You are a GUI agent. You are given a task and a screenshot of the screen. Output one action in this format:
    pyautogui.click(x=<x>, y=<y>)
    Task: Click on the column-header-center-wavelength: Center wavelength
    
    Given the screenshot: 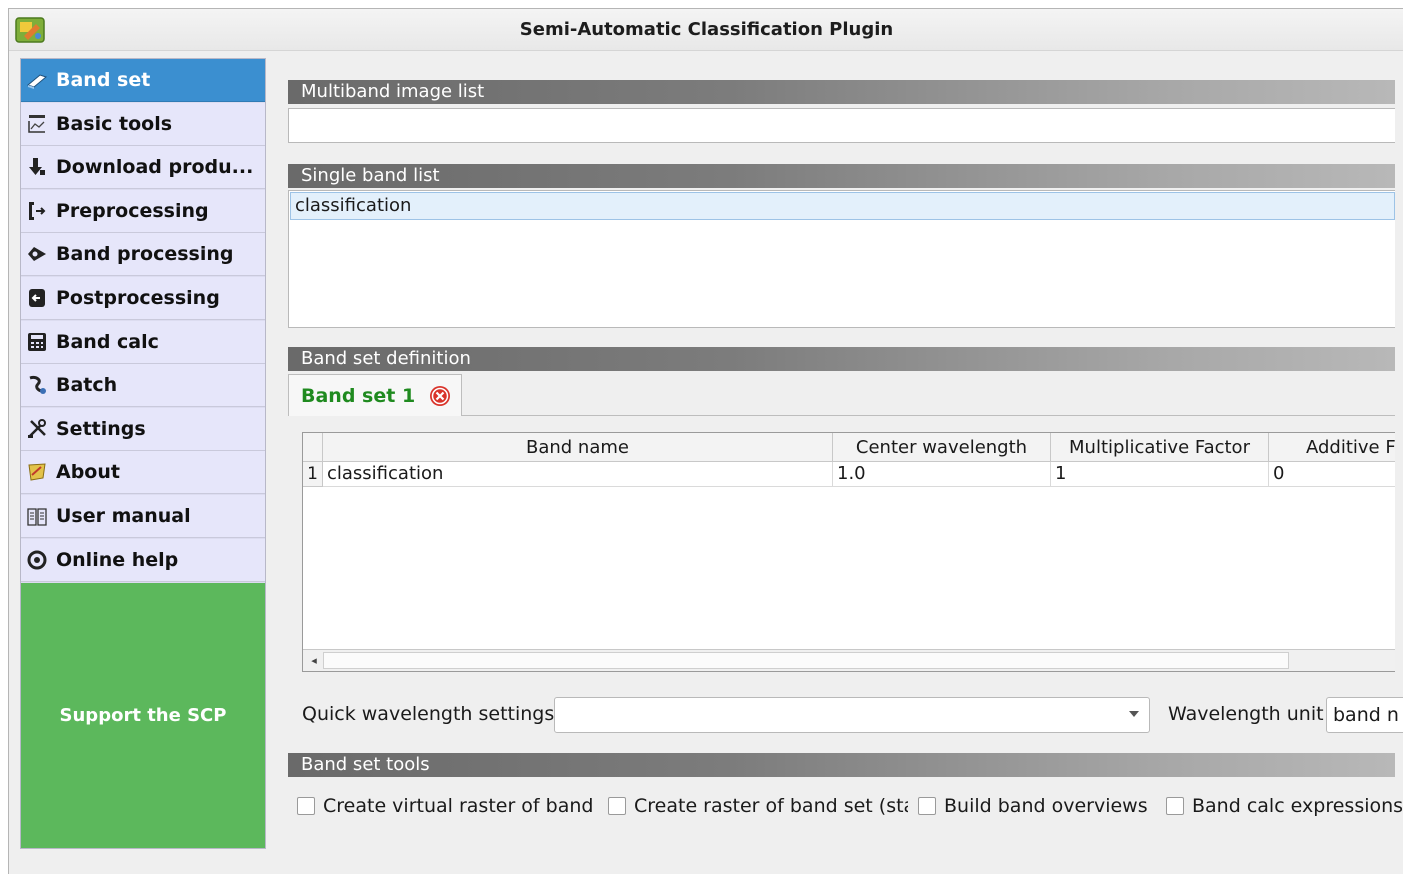 What is the action you would take?
    pyautogui.click(x=942, y=447)
    